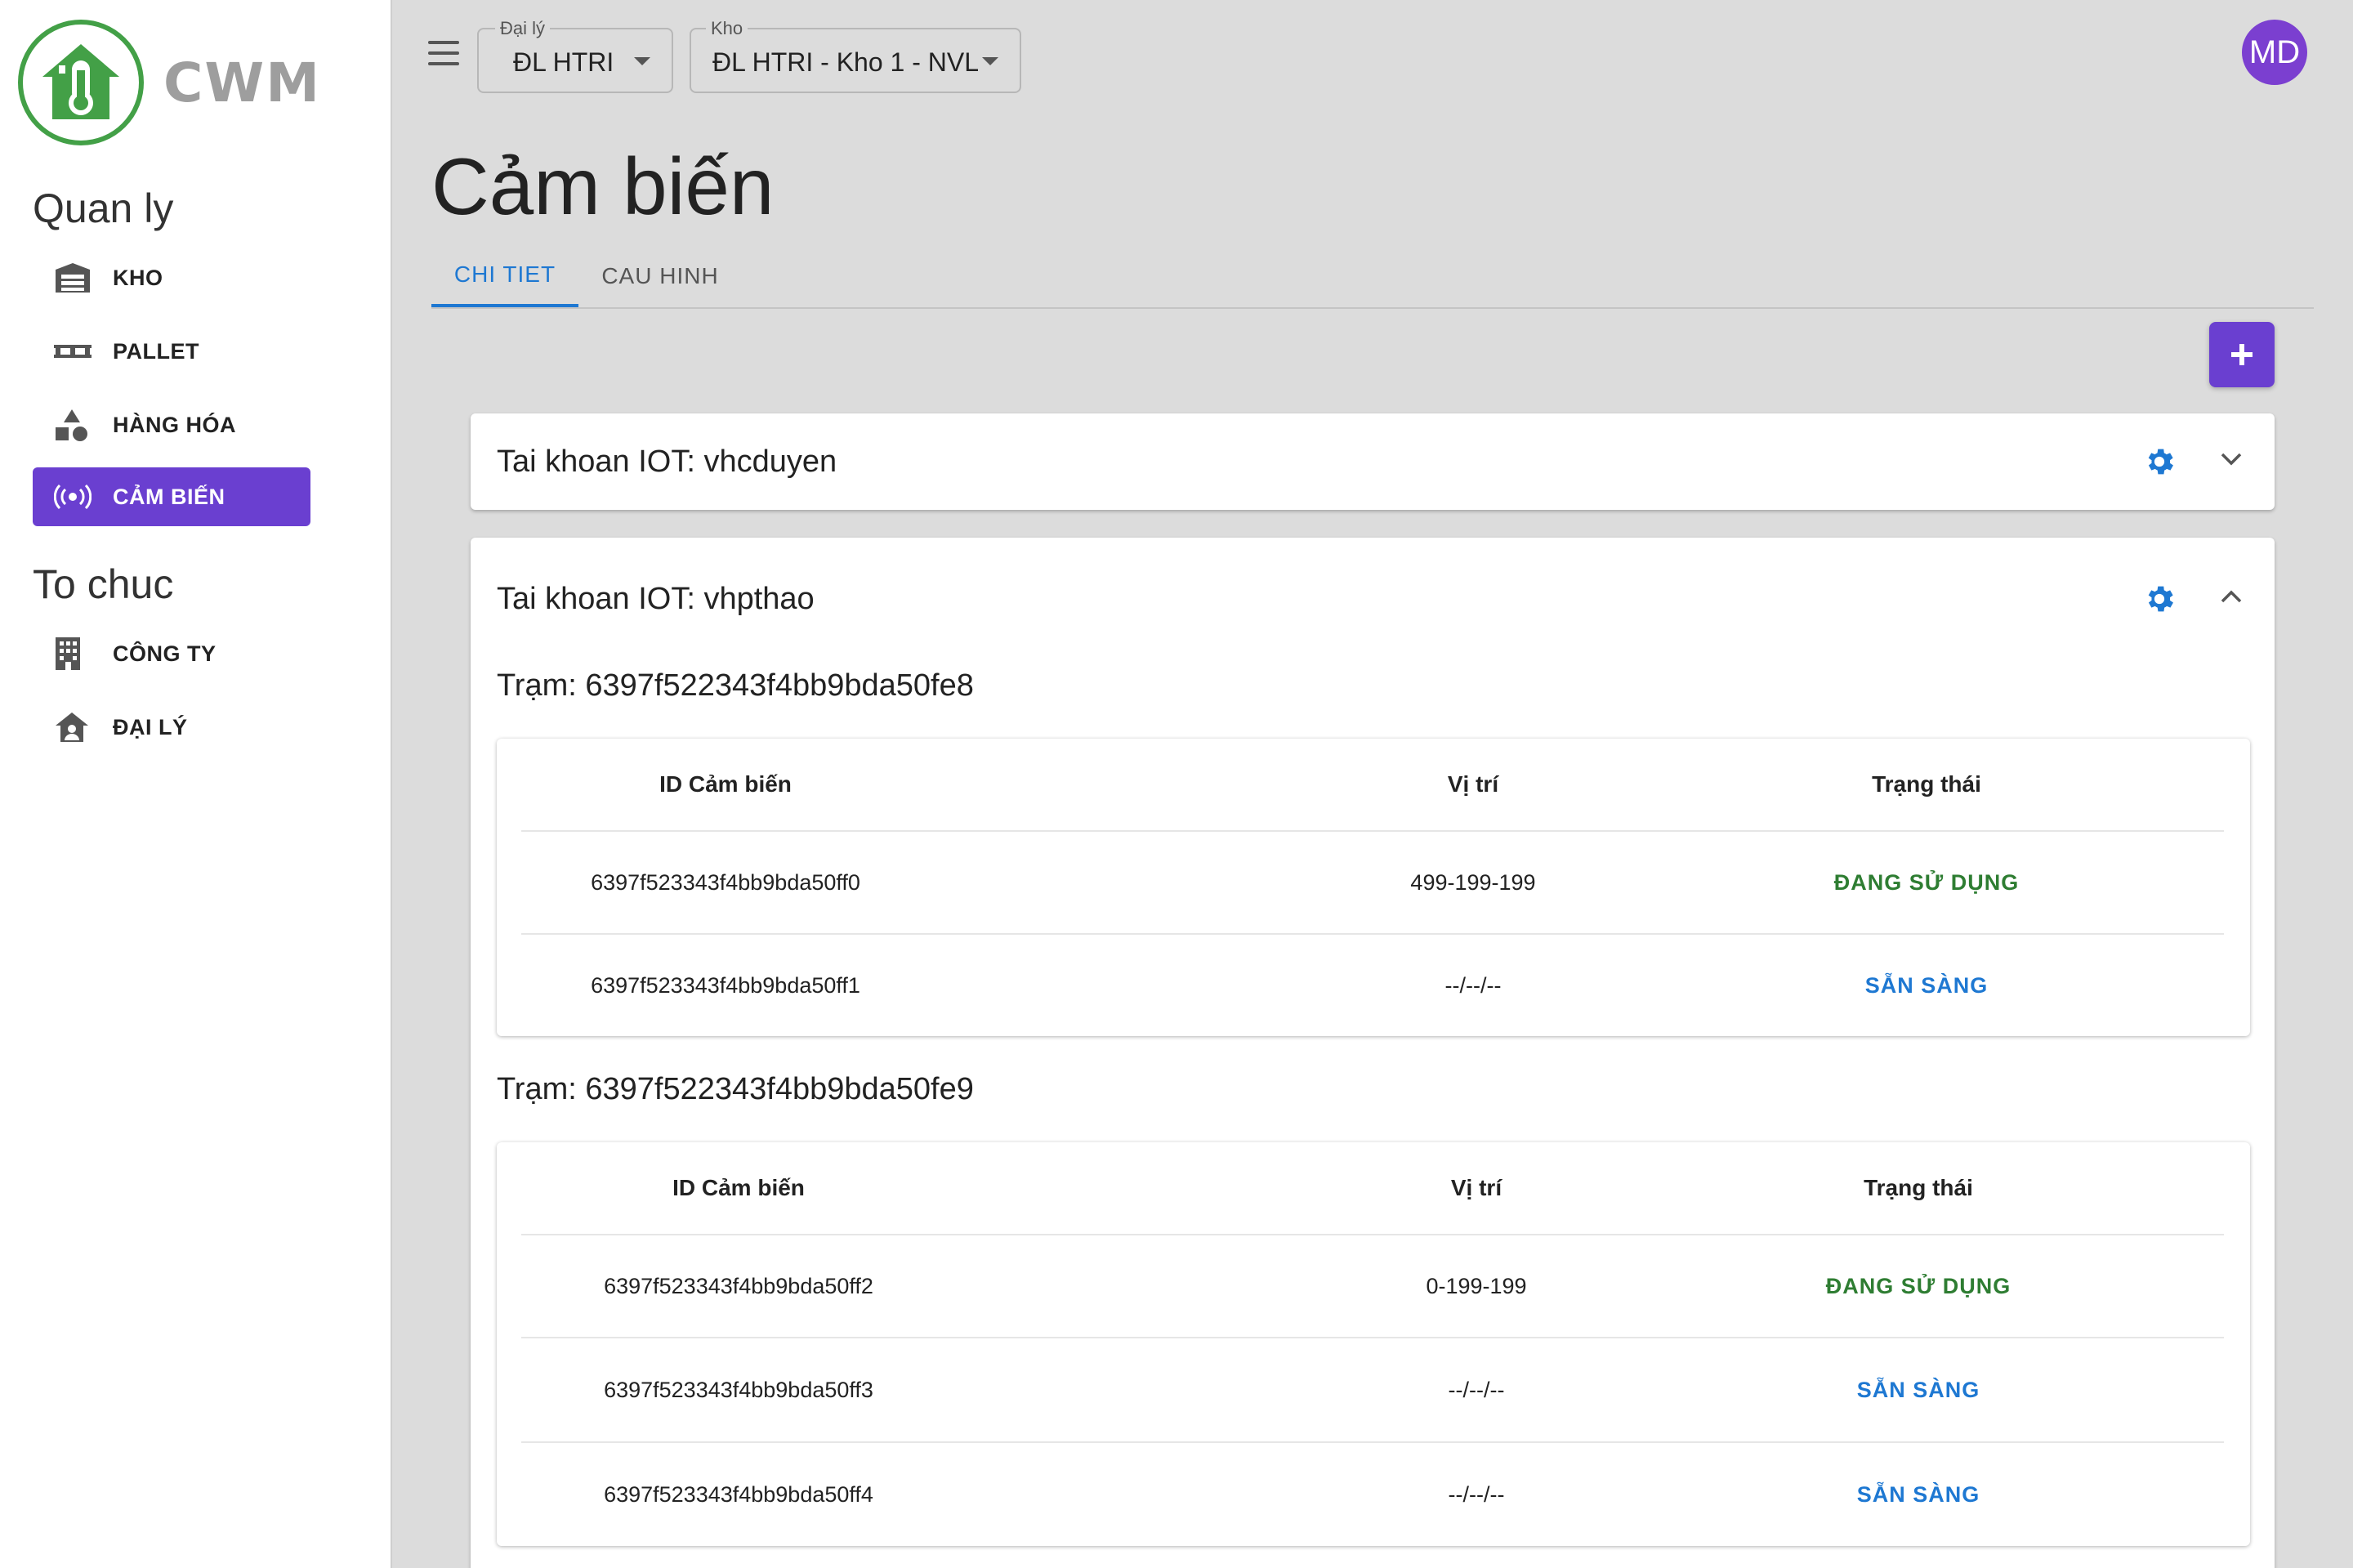 This screenshot has width=2353, height=1568. I want to click on sidebar-item-label: CẢM BIẾN, so click(169, 496).